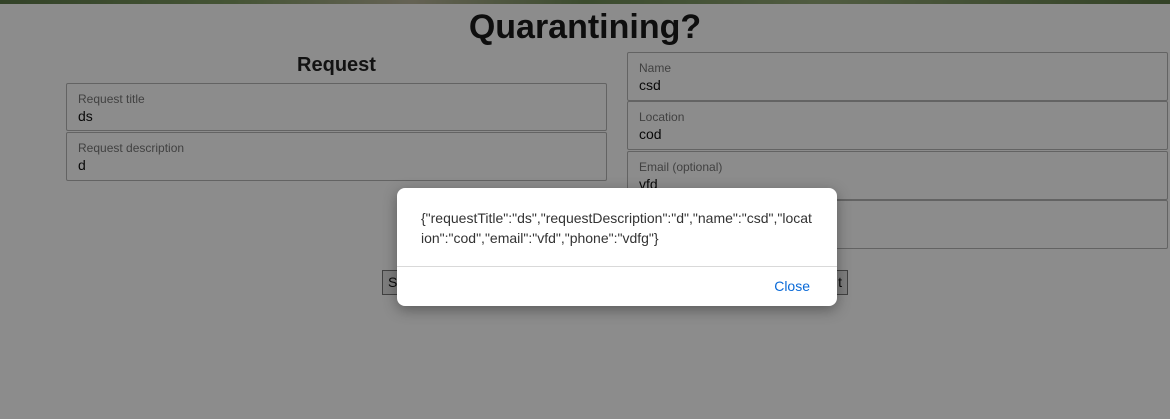 Image resolution: width=1170 pixels, height=419 pixels. I want to click on close-button: Close, so click(792, 286).